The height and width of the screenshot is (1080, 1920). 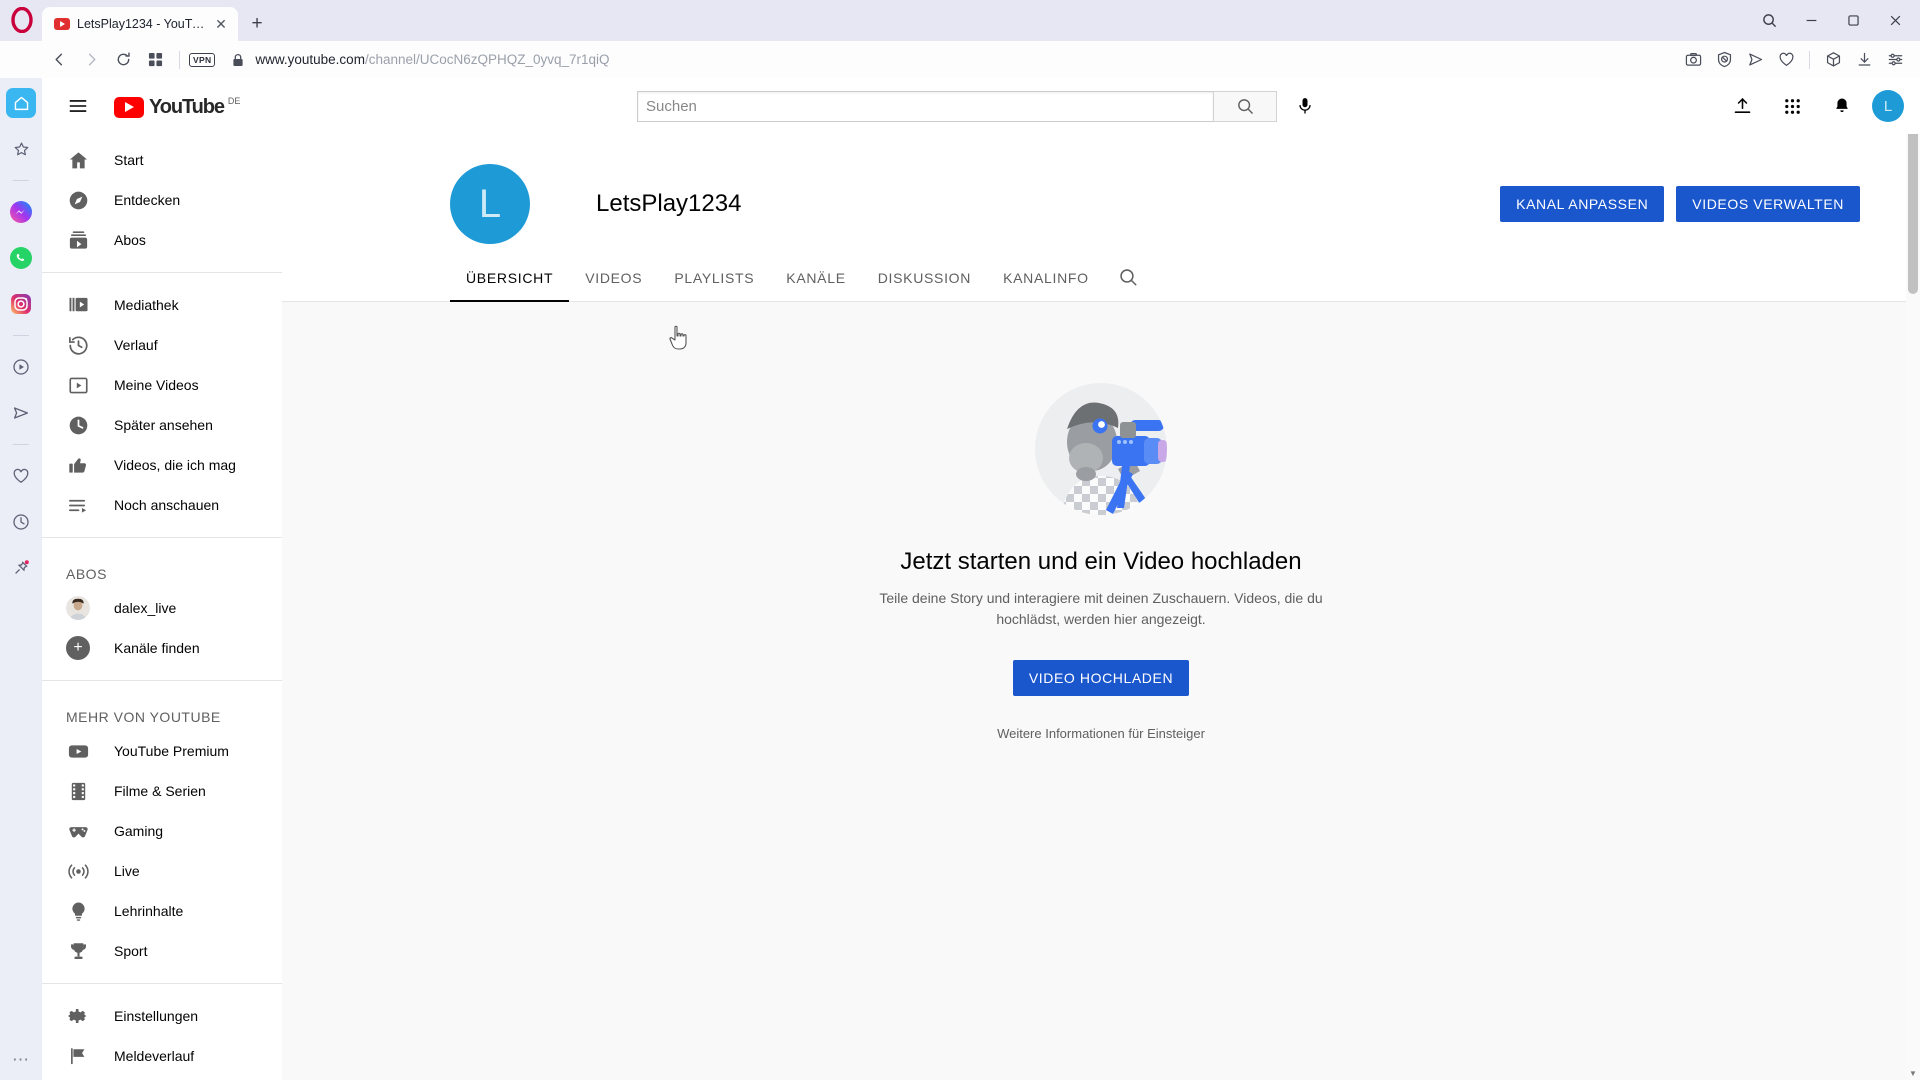 What do you see at coordinates (162, 648) in the screenshot?
I see `sidebar-item-kanaele-finden: + Kanäle finden` at bounding box center [162, 648].